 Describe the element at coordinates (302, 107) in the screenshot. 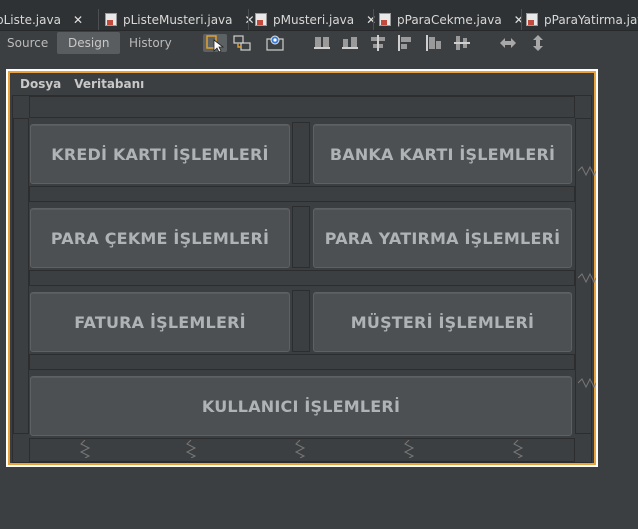

I see `layout-gap-top` at that location.